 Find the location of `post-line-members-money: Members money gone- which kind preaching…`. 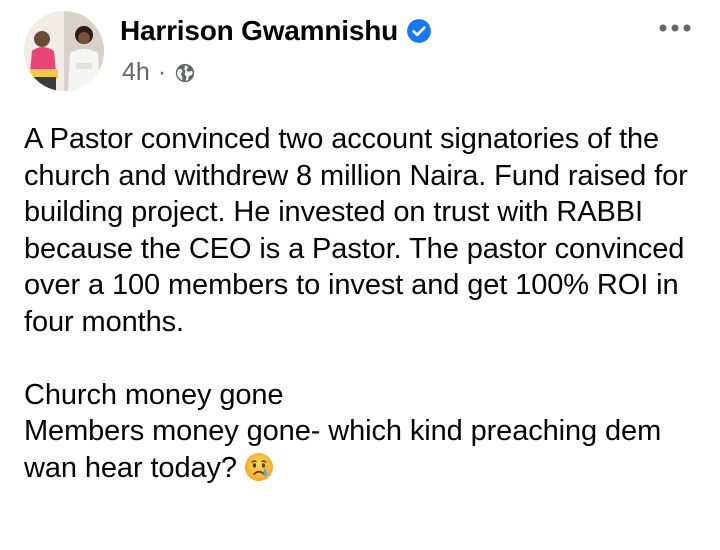

post-line-members-money: Members money gone- which kind preaching… is located at coordinates (369, 449).